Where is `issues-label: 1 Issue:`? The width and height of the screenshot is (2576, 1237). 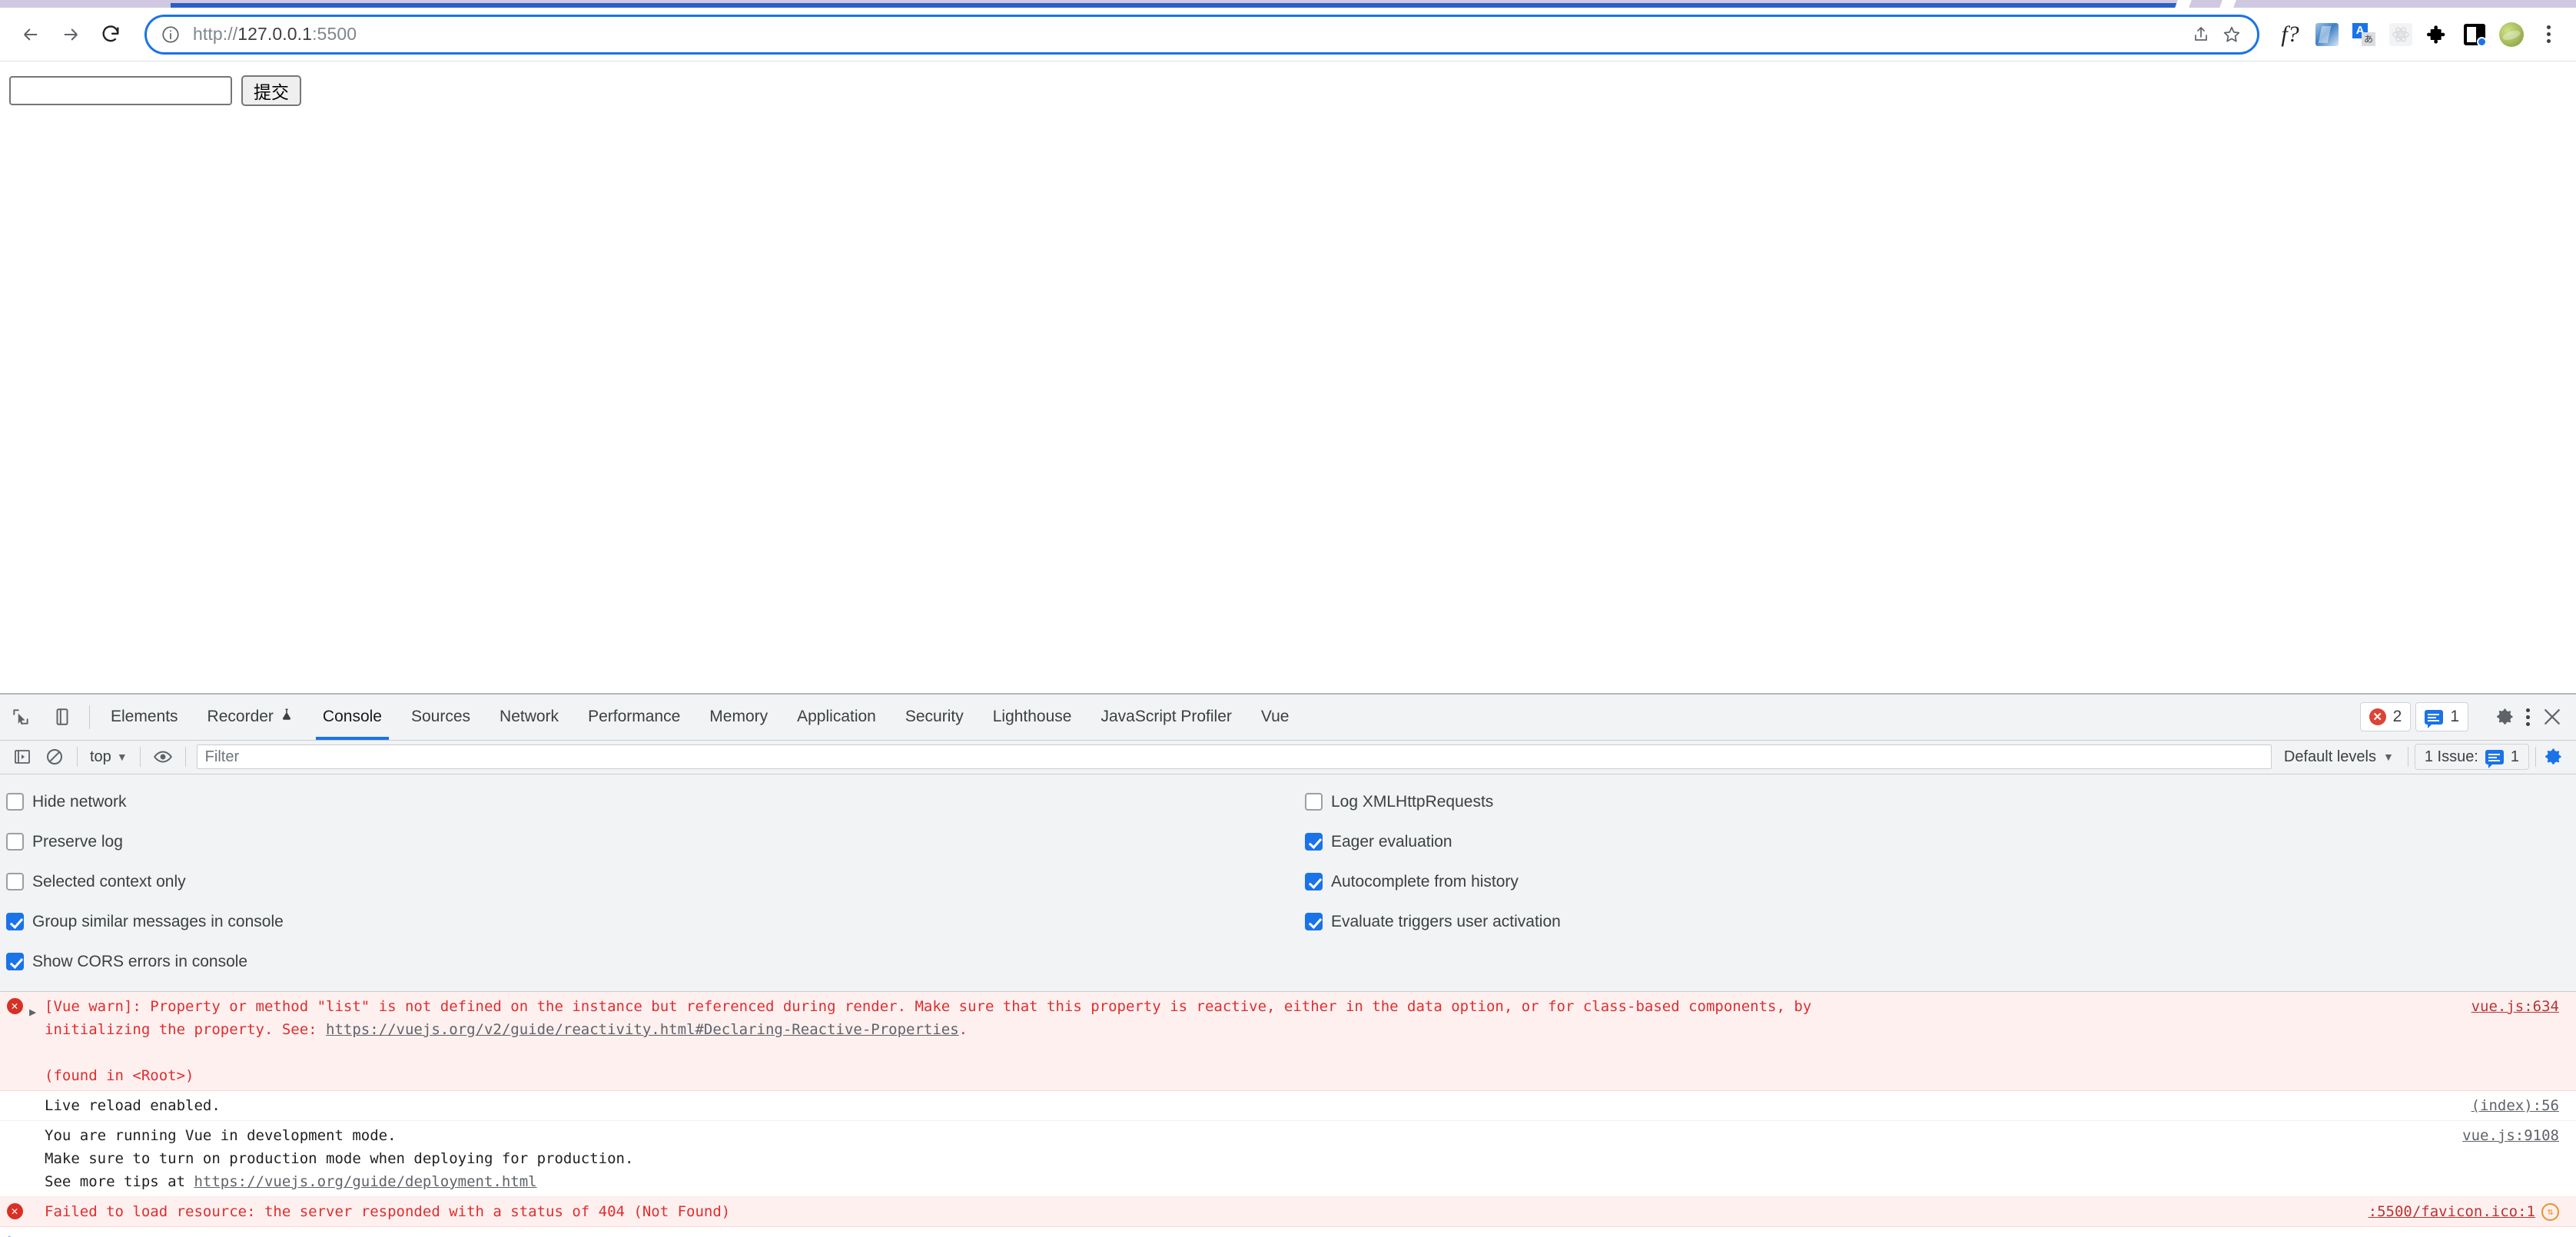
issues-label: 1 Issue: is located at coordinates (2451, 756).